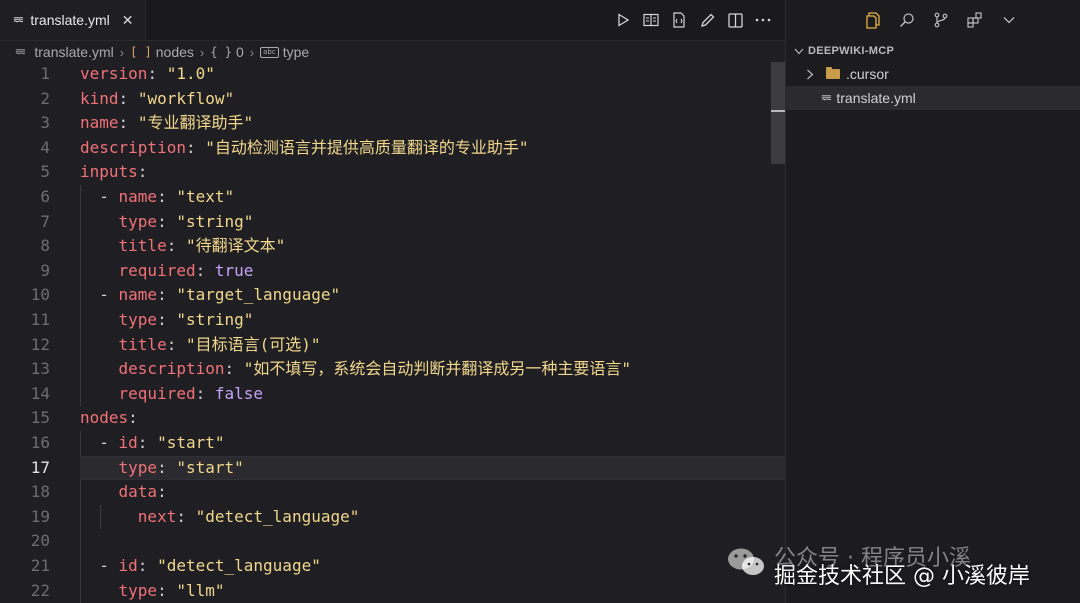 This screenshot has width=1080, height=603. I want to click on tree-item-cursor-folder: .cursor, so click(933, 74).